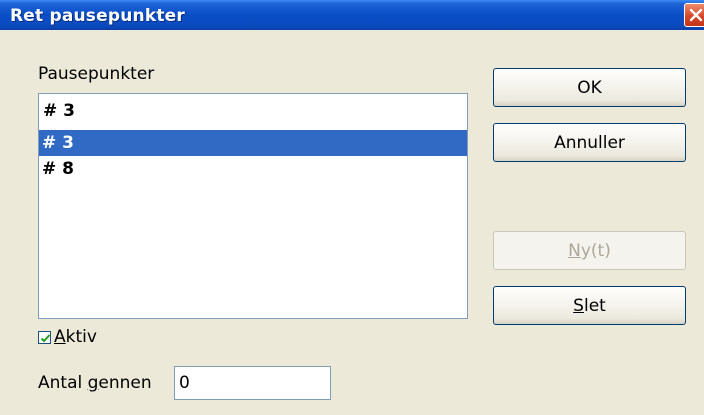 The height and width of the screenshot is (415, 704). I want to click on checkmark-icon, so click(45, 337).